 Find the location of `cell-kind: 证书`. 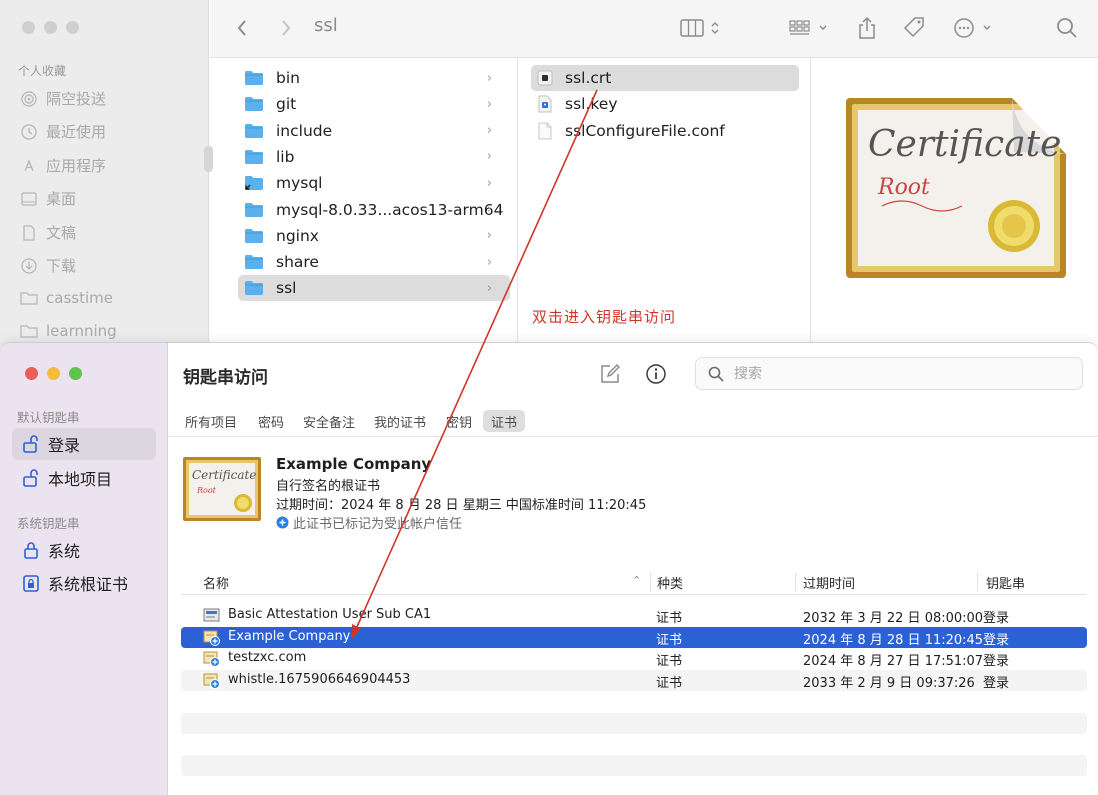

cell-kind: 证书 is located at coordinates (669, 618).